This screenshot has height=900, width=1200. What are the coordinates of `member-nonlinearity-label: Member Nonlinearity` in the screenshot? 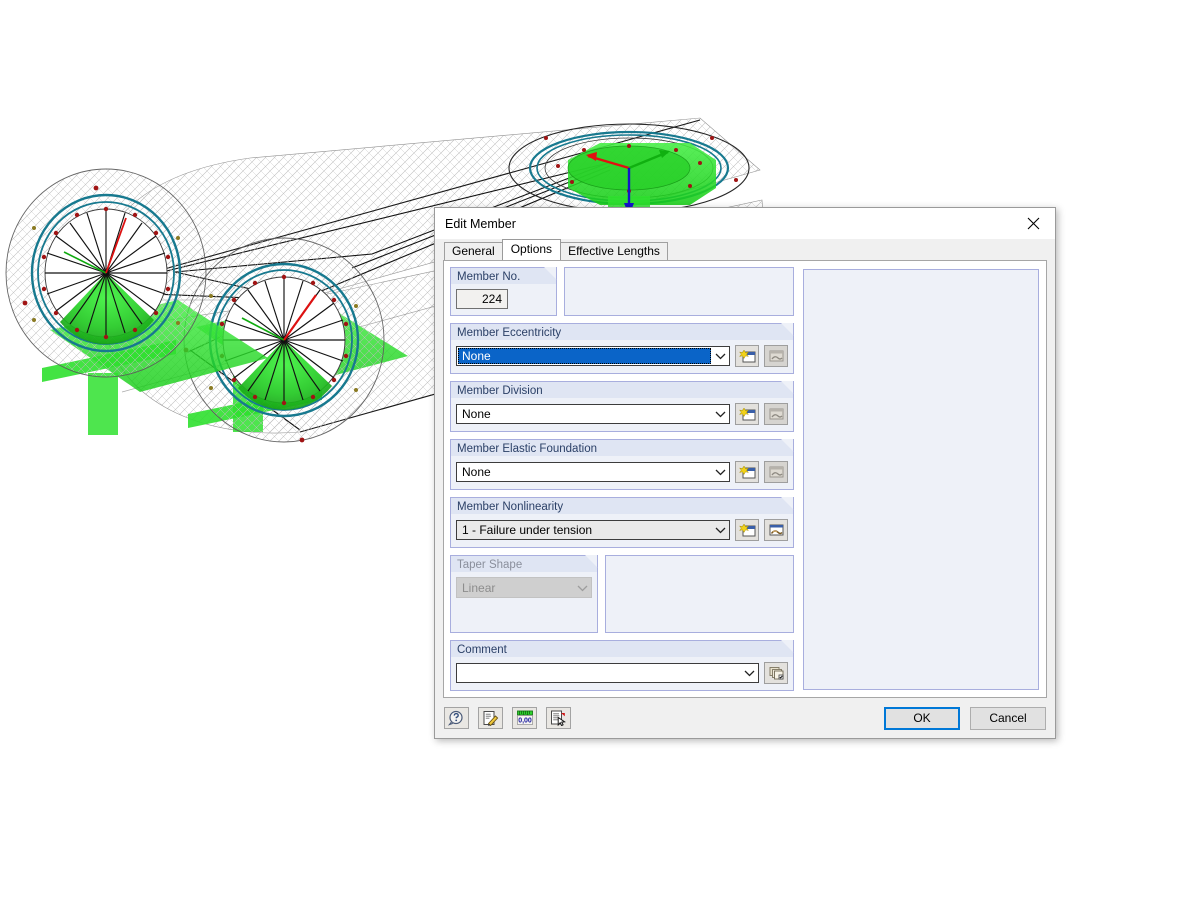 It's located at (622, 505).